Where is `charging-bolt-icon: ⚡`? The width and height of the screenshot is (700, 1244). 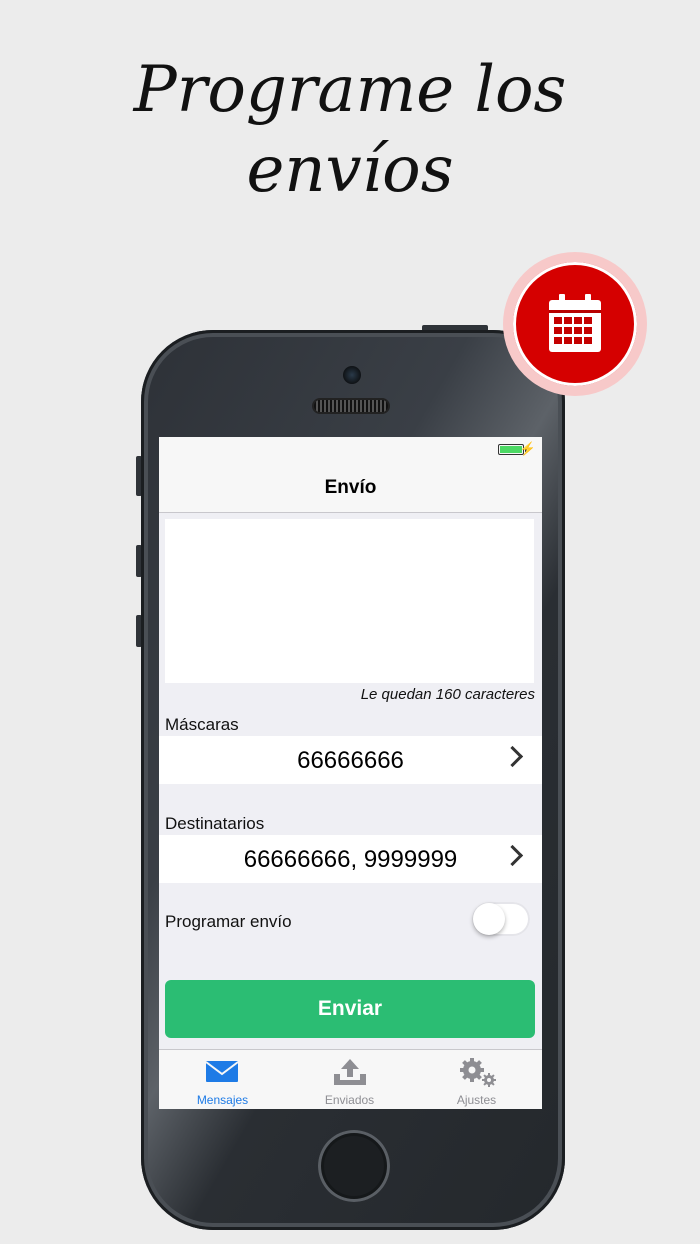 charging-bolt-icon: ⚡ is located at coordinates (527, 448).